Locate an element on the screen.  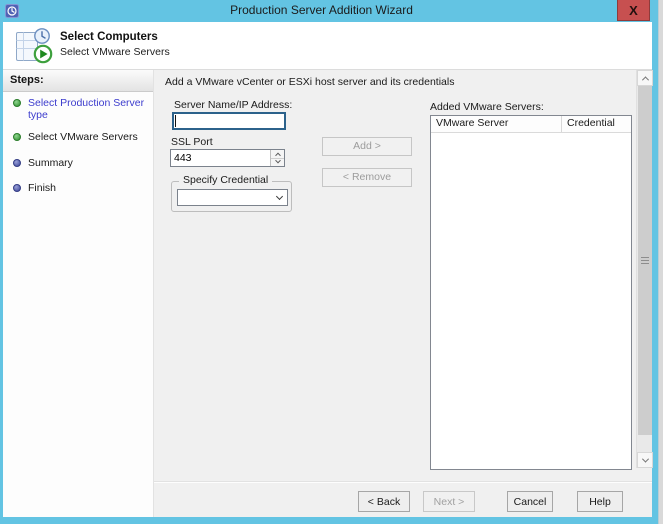
back-button: < Back is located at coordinates (384, 501).